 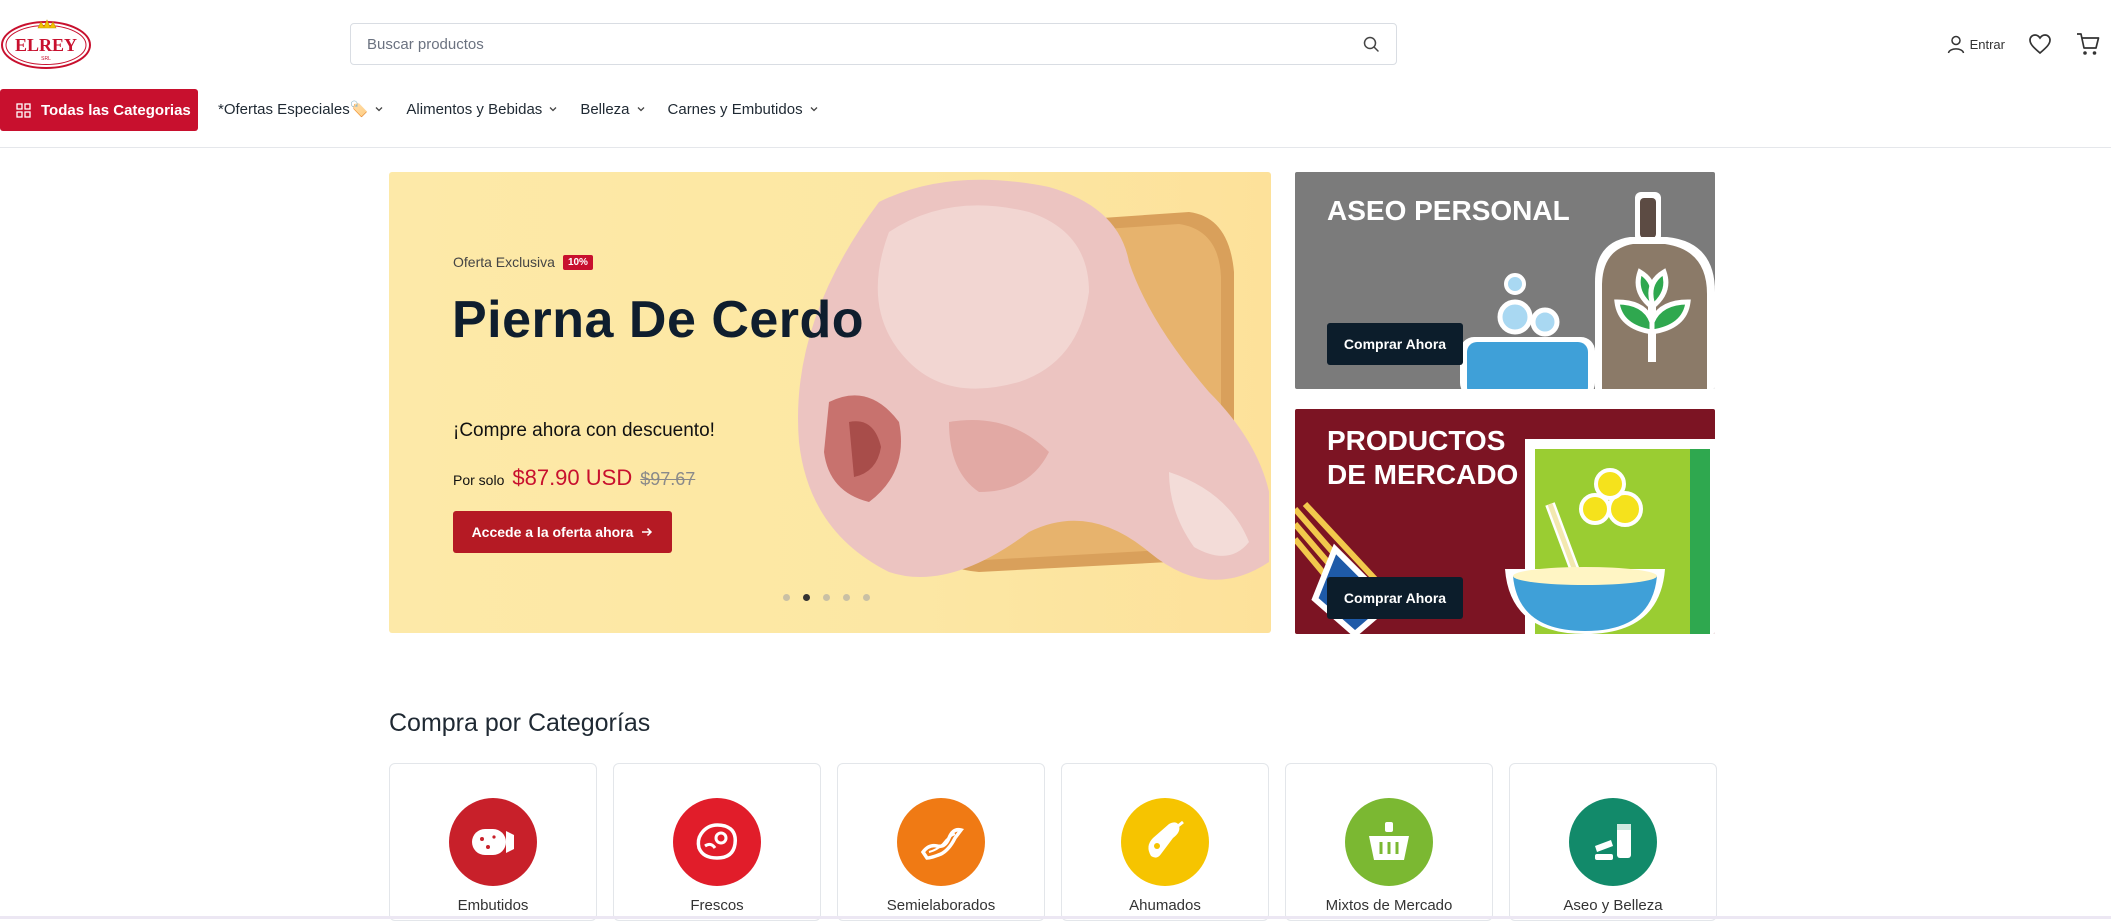 I want to click on pork-leg-image, so click(x=1033, y=379).